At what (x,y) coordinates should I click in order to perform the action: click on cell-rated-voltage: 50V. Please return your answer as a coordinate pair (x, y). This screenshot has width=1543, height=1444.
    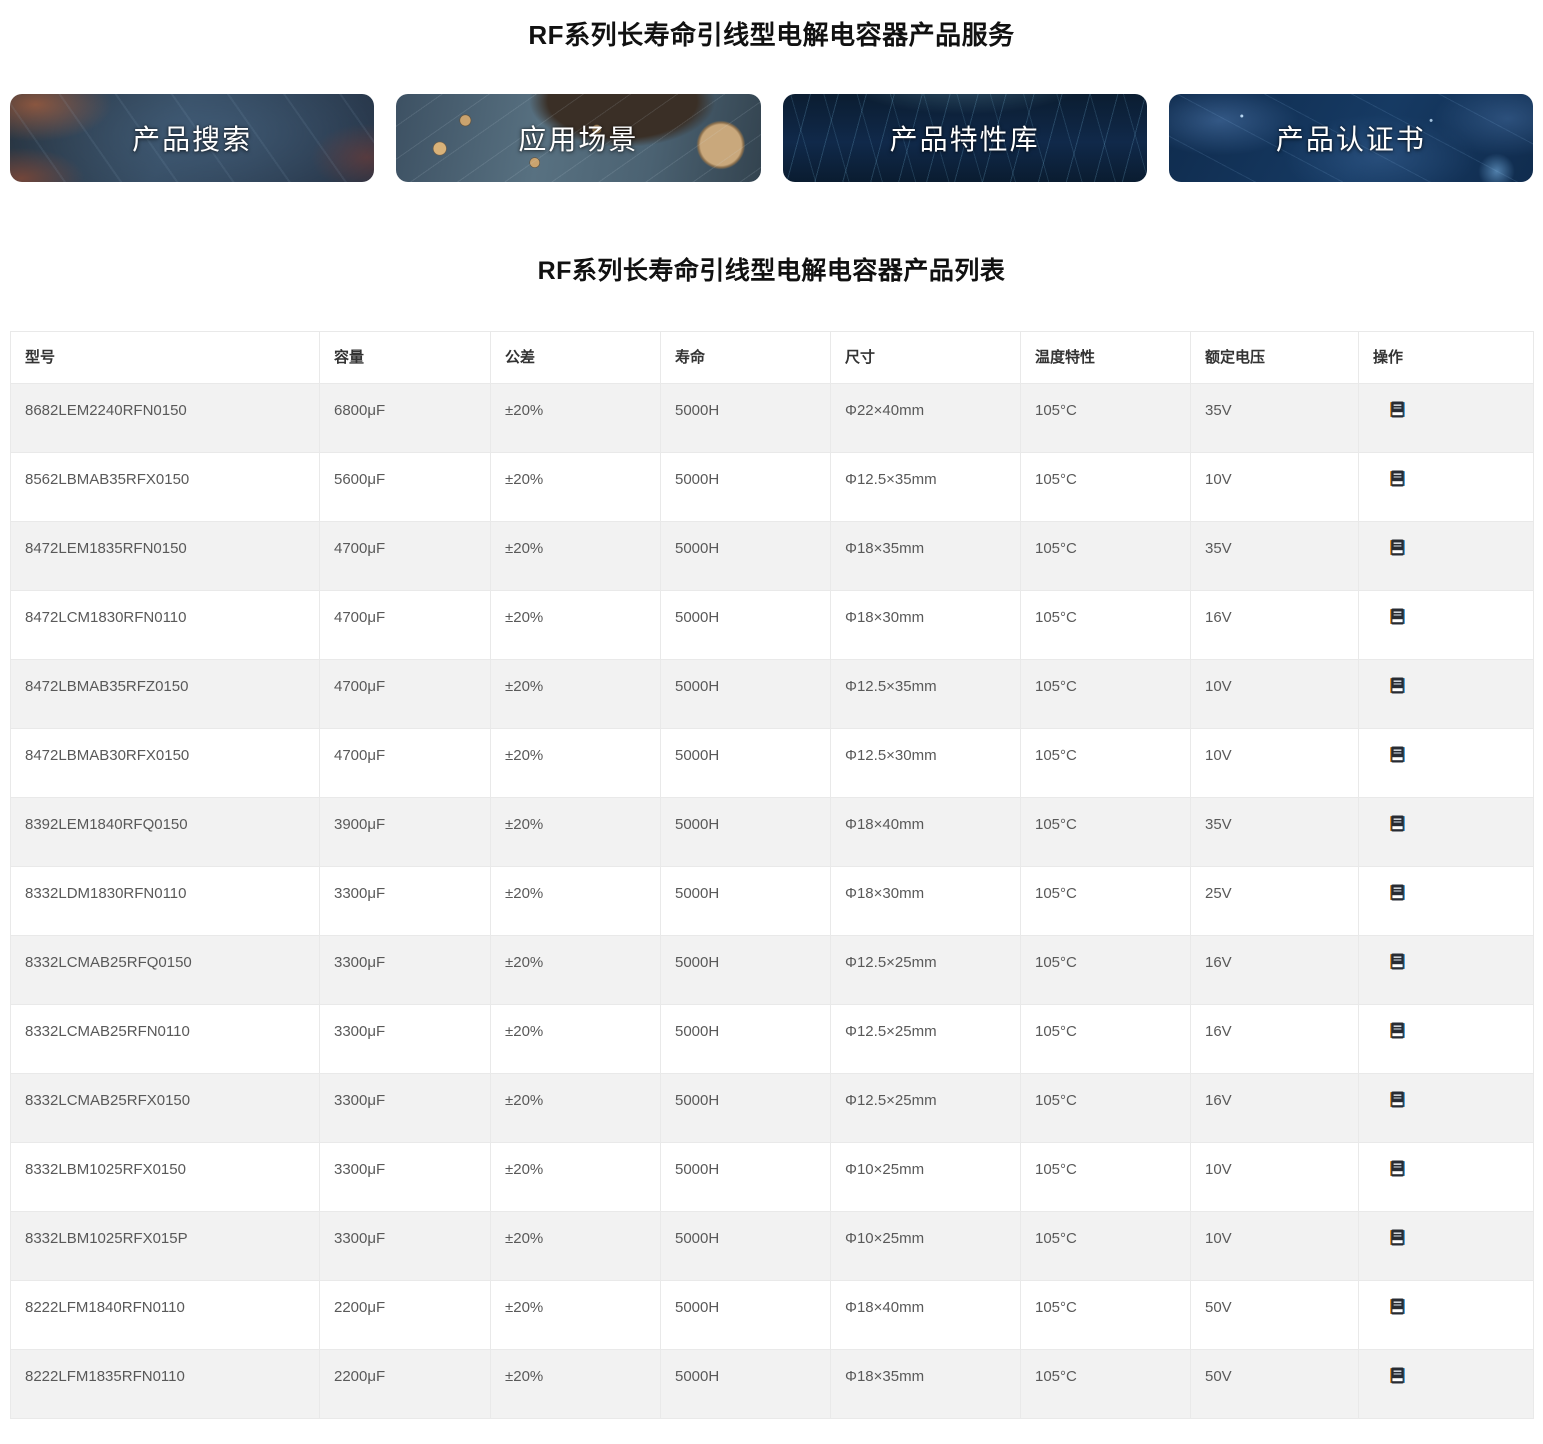
    Looking at the image, I should click on (1274, 1315).